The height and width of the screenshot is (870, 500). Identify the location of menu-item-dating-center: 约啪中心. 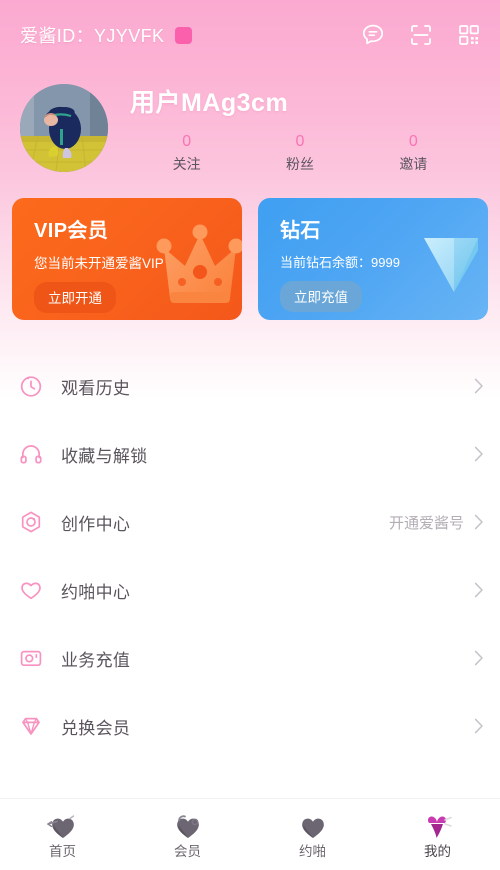
(251, 590).